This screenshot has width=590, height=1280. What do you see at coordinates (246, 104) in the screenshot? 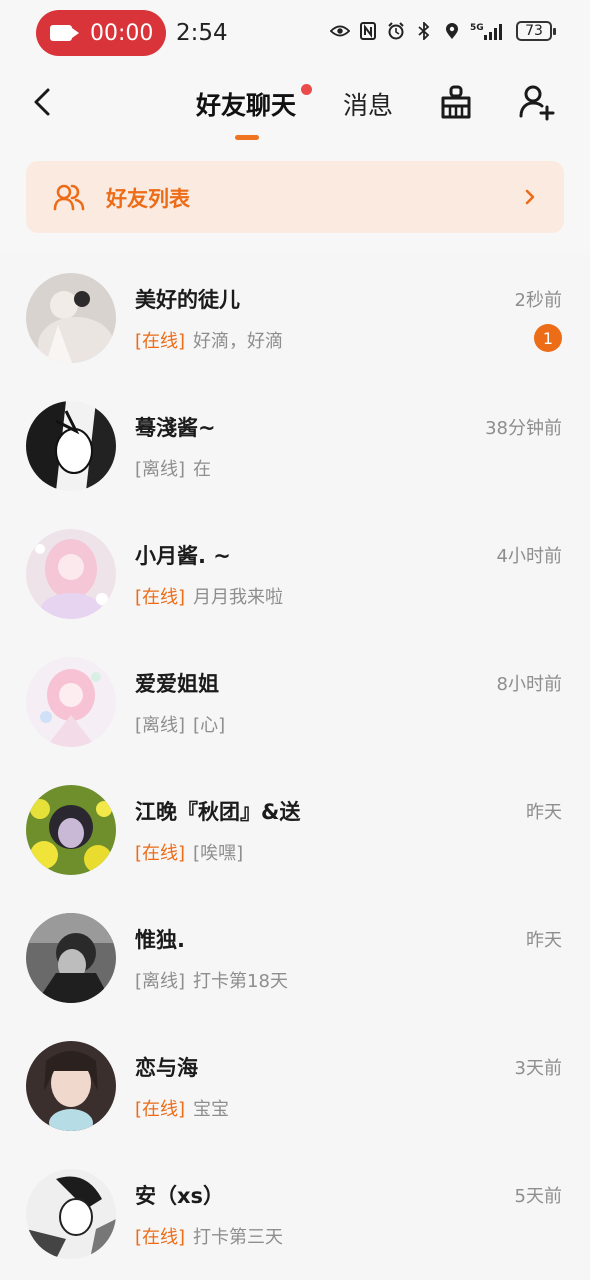
I see `tab-friend-chat: 好友聊天` at bounding box center [246, 104].